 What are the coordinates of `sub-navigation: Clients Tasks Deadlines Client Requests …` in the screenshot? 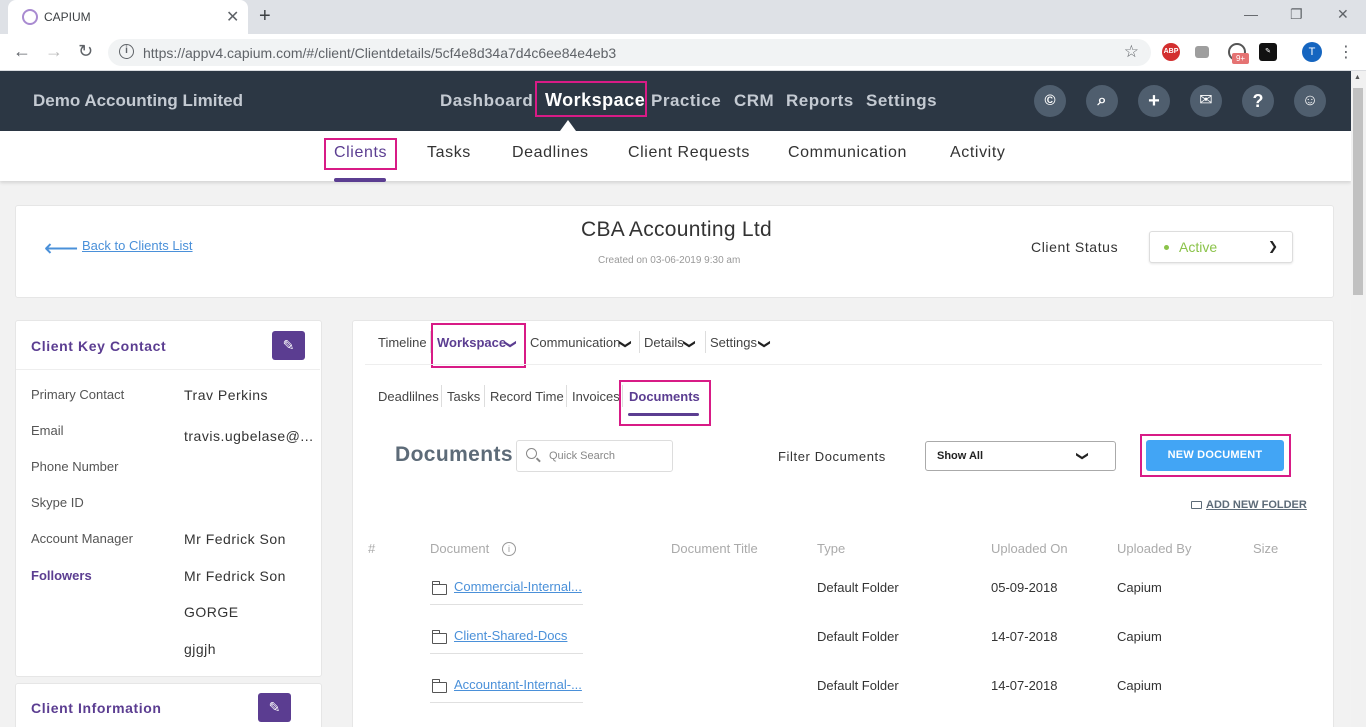 It's located at (675, 156).